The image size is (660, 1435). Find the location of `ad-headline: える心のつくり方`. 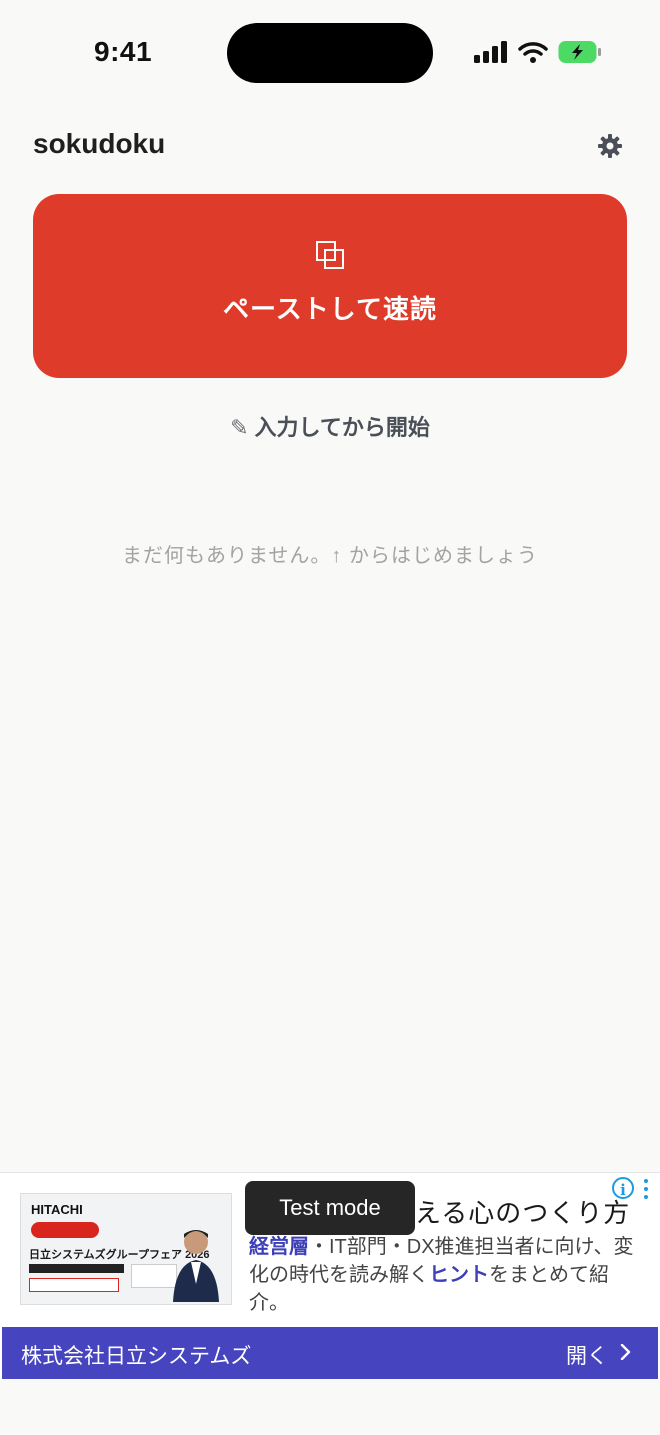

ad-headline: える心のつくり方 is located at coordinates (523, 1213).